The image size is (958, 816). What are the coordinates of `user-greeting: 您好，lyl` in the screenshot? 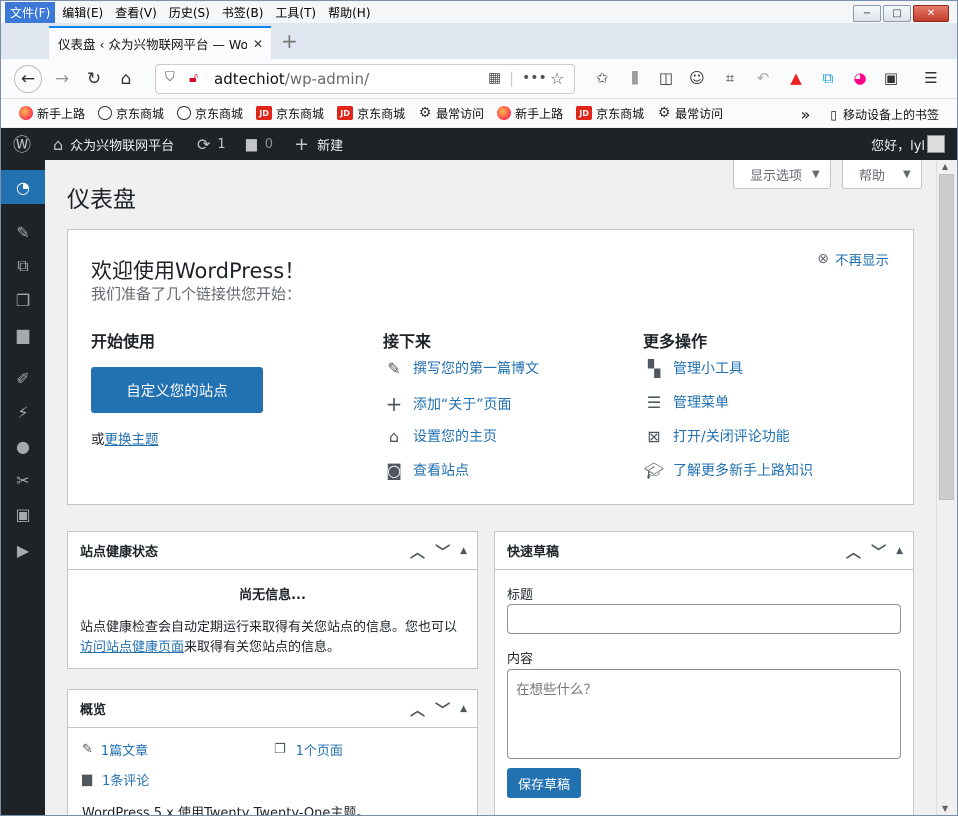 It's located at (898, 144).